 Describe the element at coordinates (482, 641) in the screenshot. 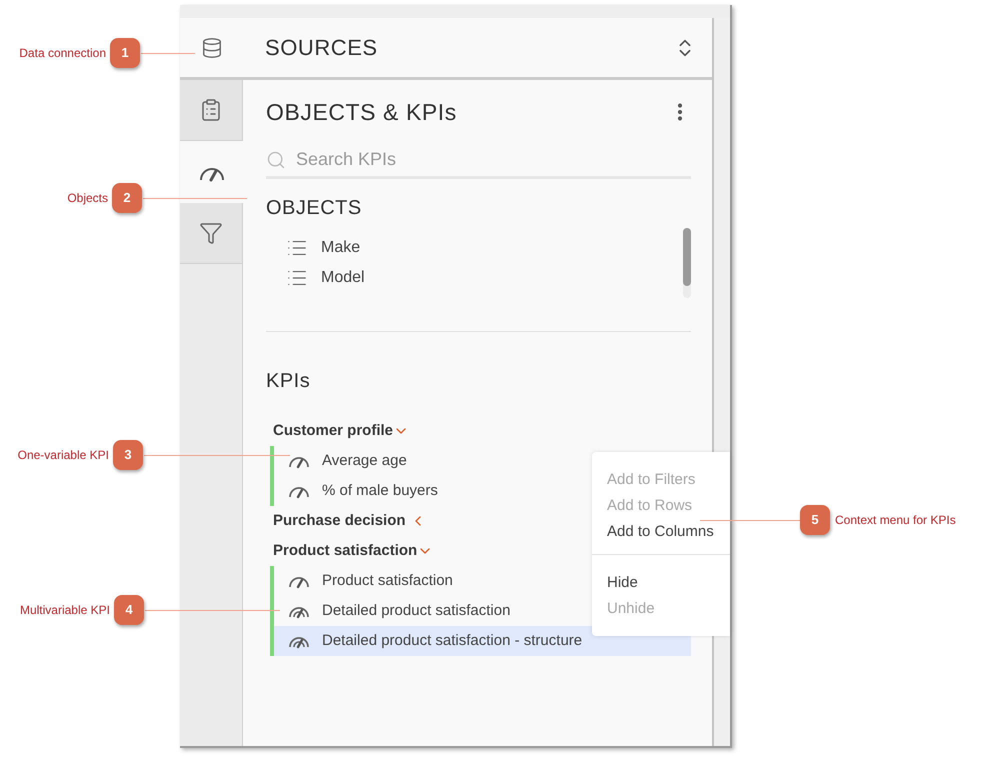

I see `kpi-item: Detailed product satisfaction - structure` at that location.